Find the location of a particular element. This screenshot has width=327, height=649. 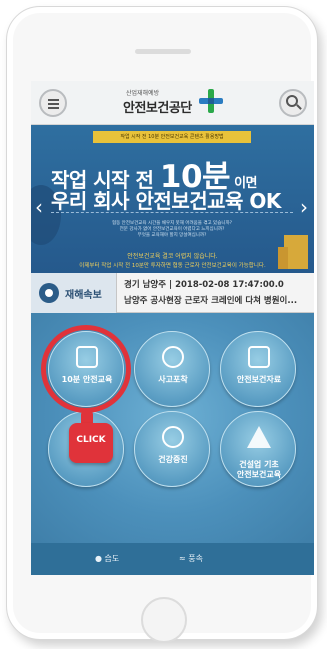

banner-prev-arrow: ‹ is located at coordinates (39, 207).